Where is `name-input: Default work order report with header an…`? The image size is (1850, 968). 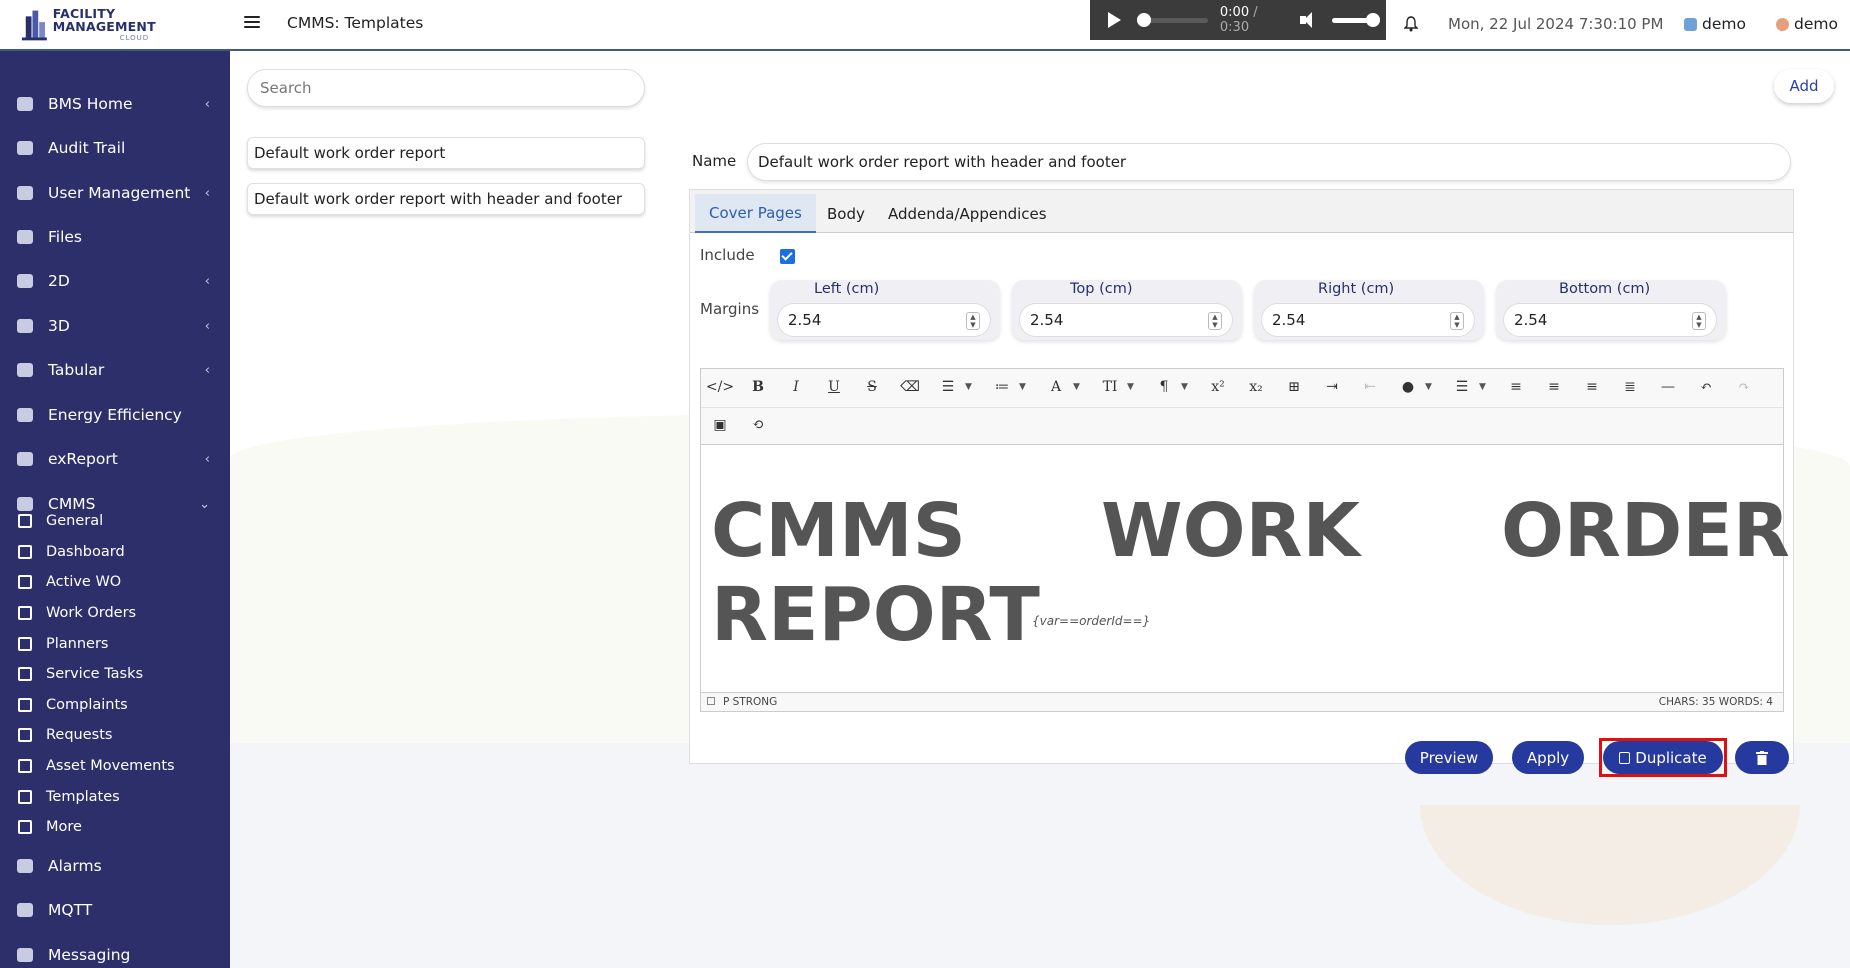
name-input: Default work order report with header an… is located at coordinates (1269, 162).